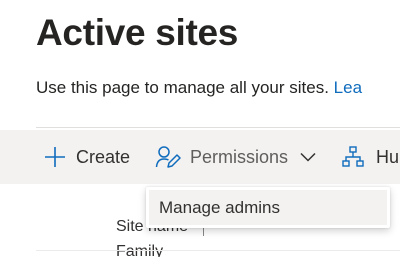 The height and width of the screenshot is (257, 400). Describe the element at coordinates (137, 32) in the screenshot. I see `page-title: Active sites` at that location.